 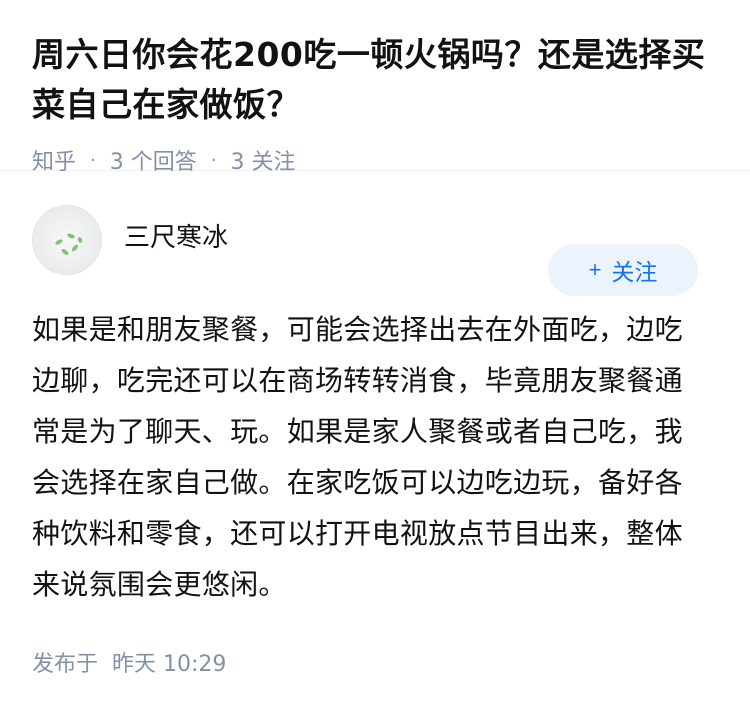 What do you see at coordinates (54, 160) in the screenshot?
I see `source-label: 知乎` at bounding box center [54, 160].